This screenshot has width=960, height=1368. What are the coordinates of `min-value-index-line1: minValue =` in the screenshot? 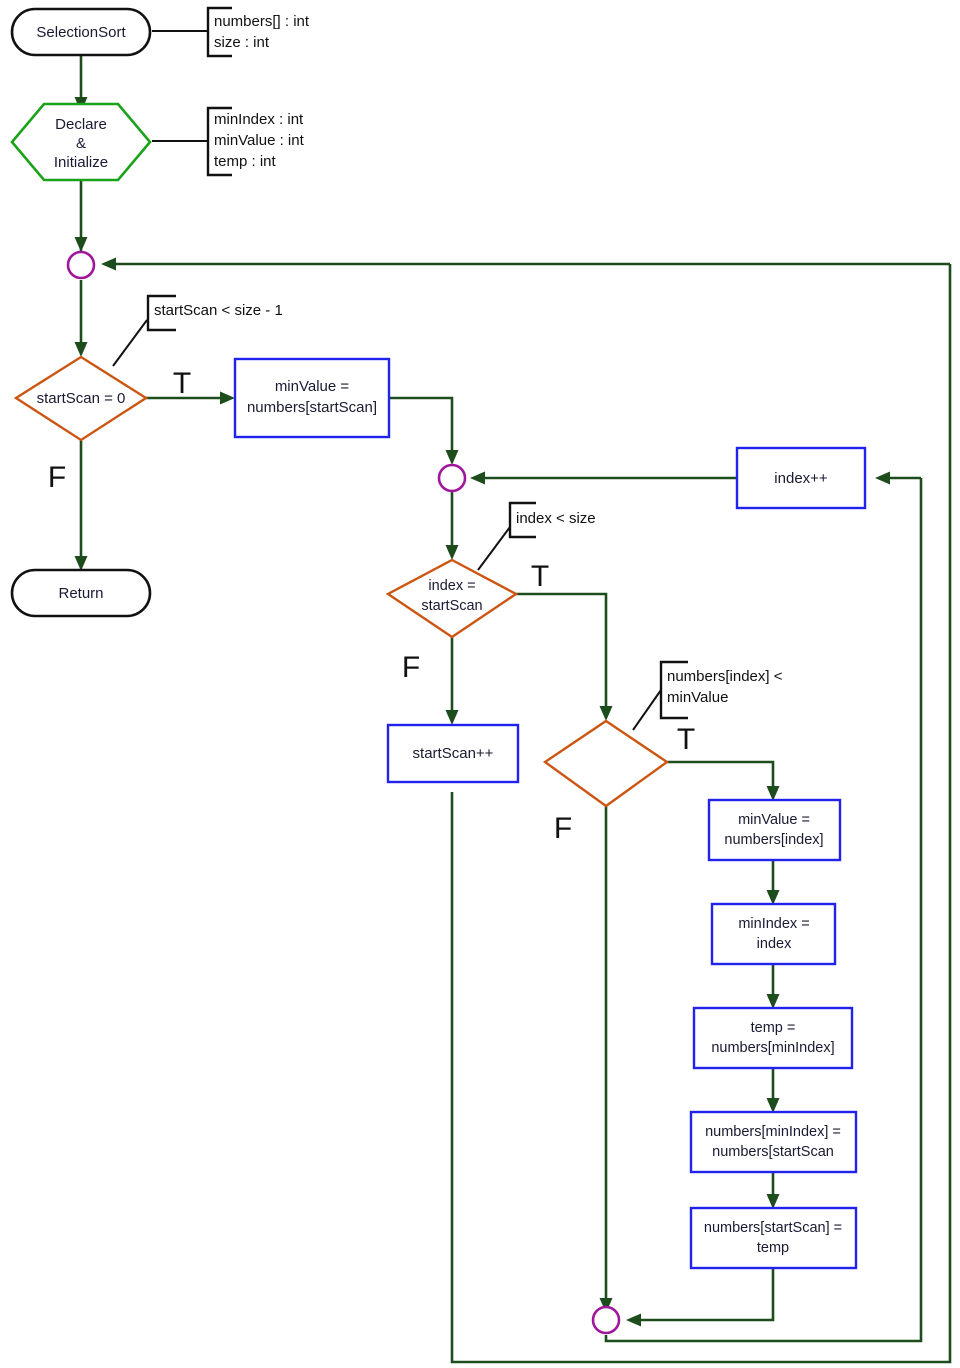 It's located at (774, 820).